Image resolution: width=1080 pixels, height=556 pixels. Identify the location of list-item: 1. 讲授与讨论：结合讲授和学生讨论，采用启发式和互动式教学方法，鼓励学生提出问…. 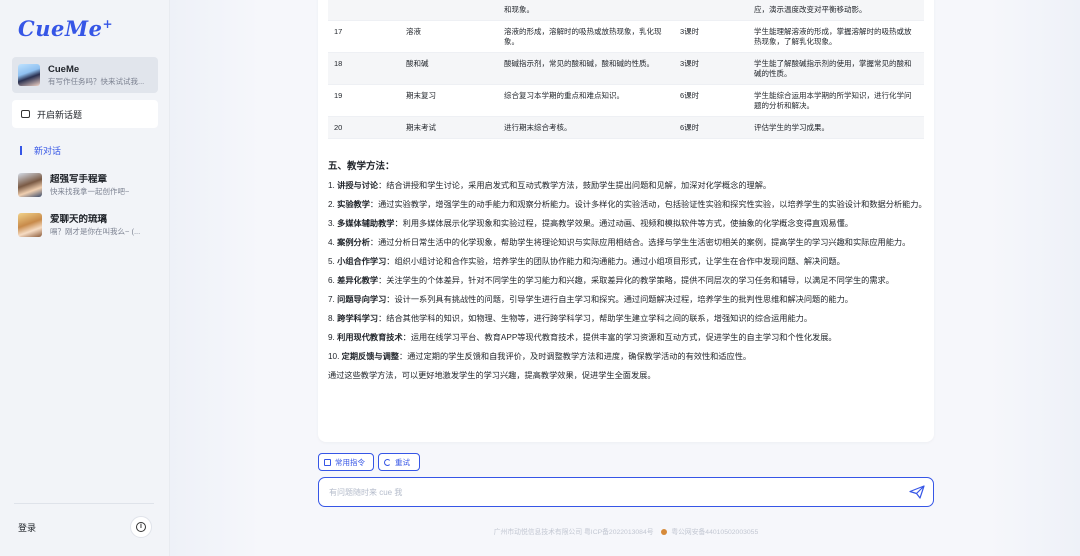
(550, 185).